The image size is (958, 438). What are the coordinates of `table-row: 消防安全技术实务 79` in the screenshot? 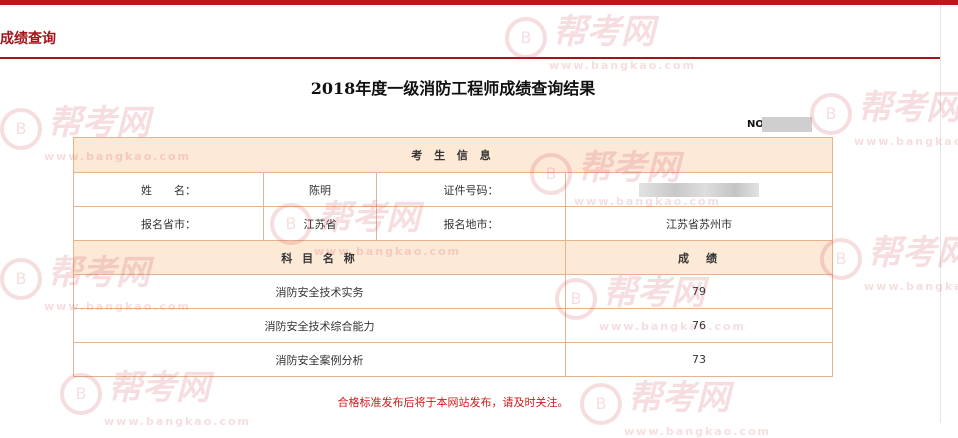 It's located at (453, 291).